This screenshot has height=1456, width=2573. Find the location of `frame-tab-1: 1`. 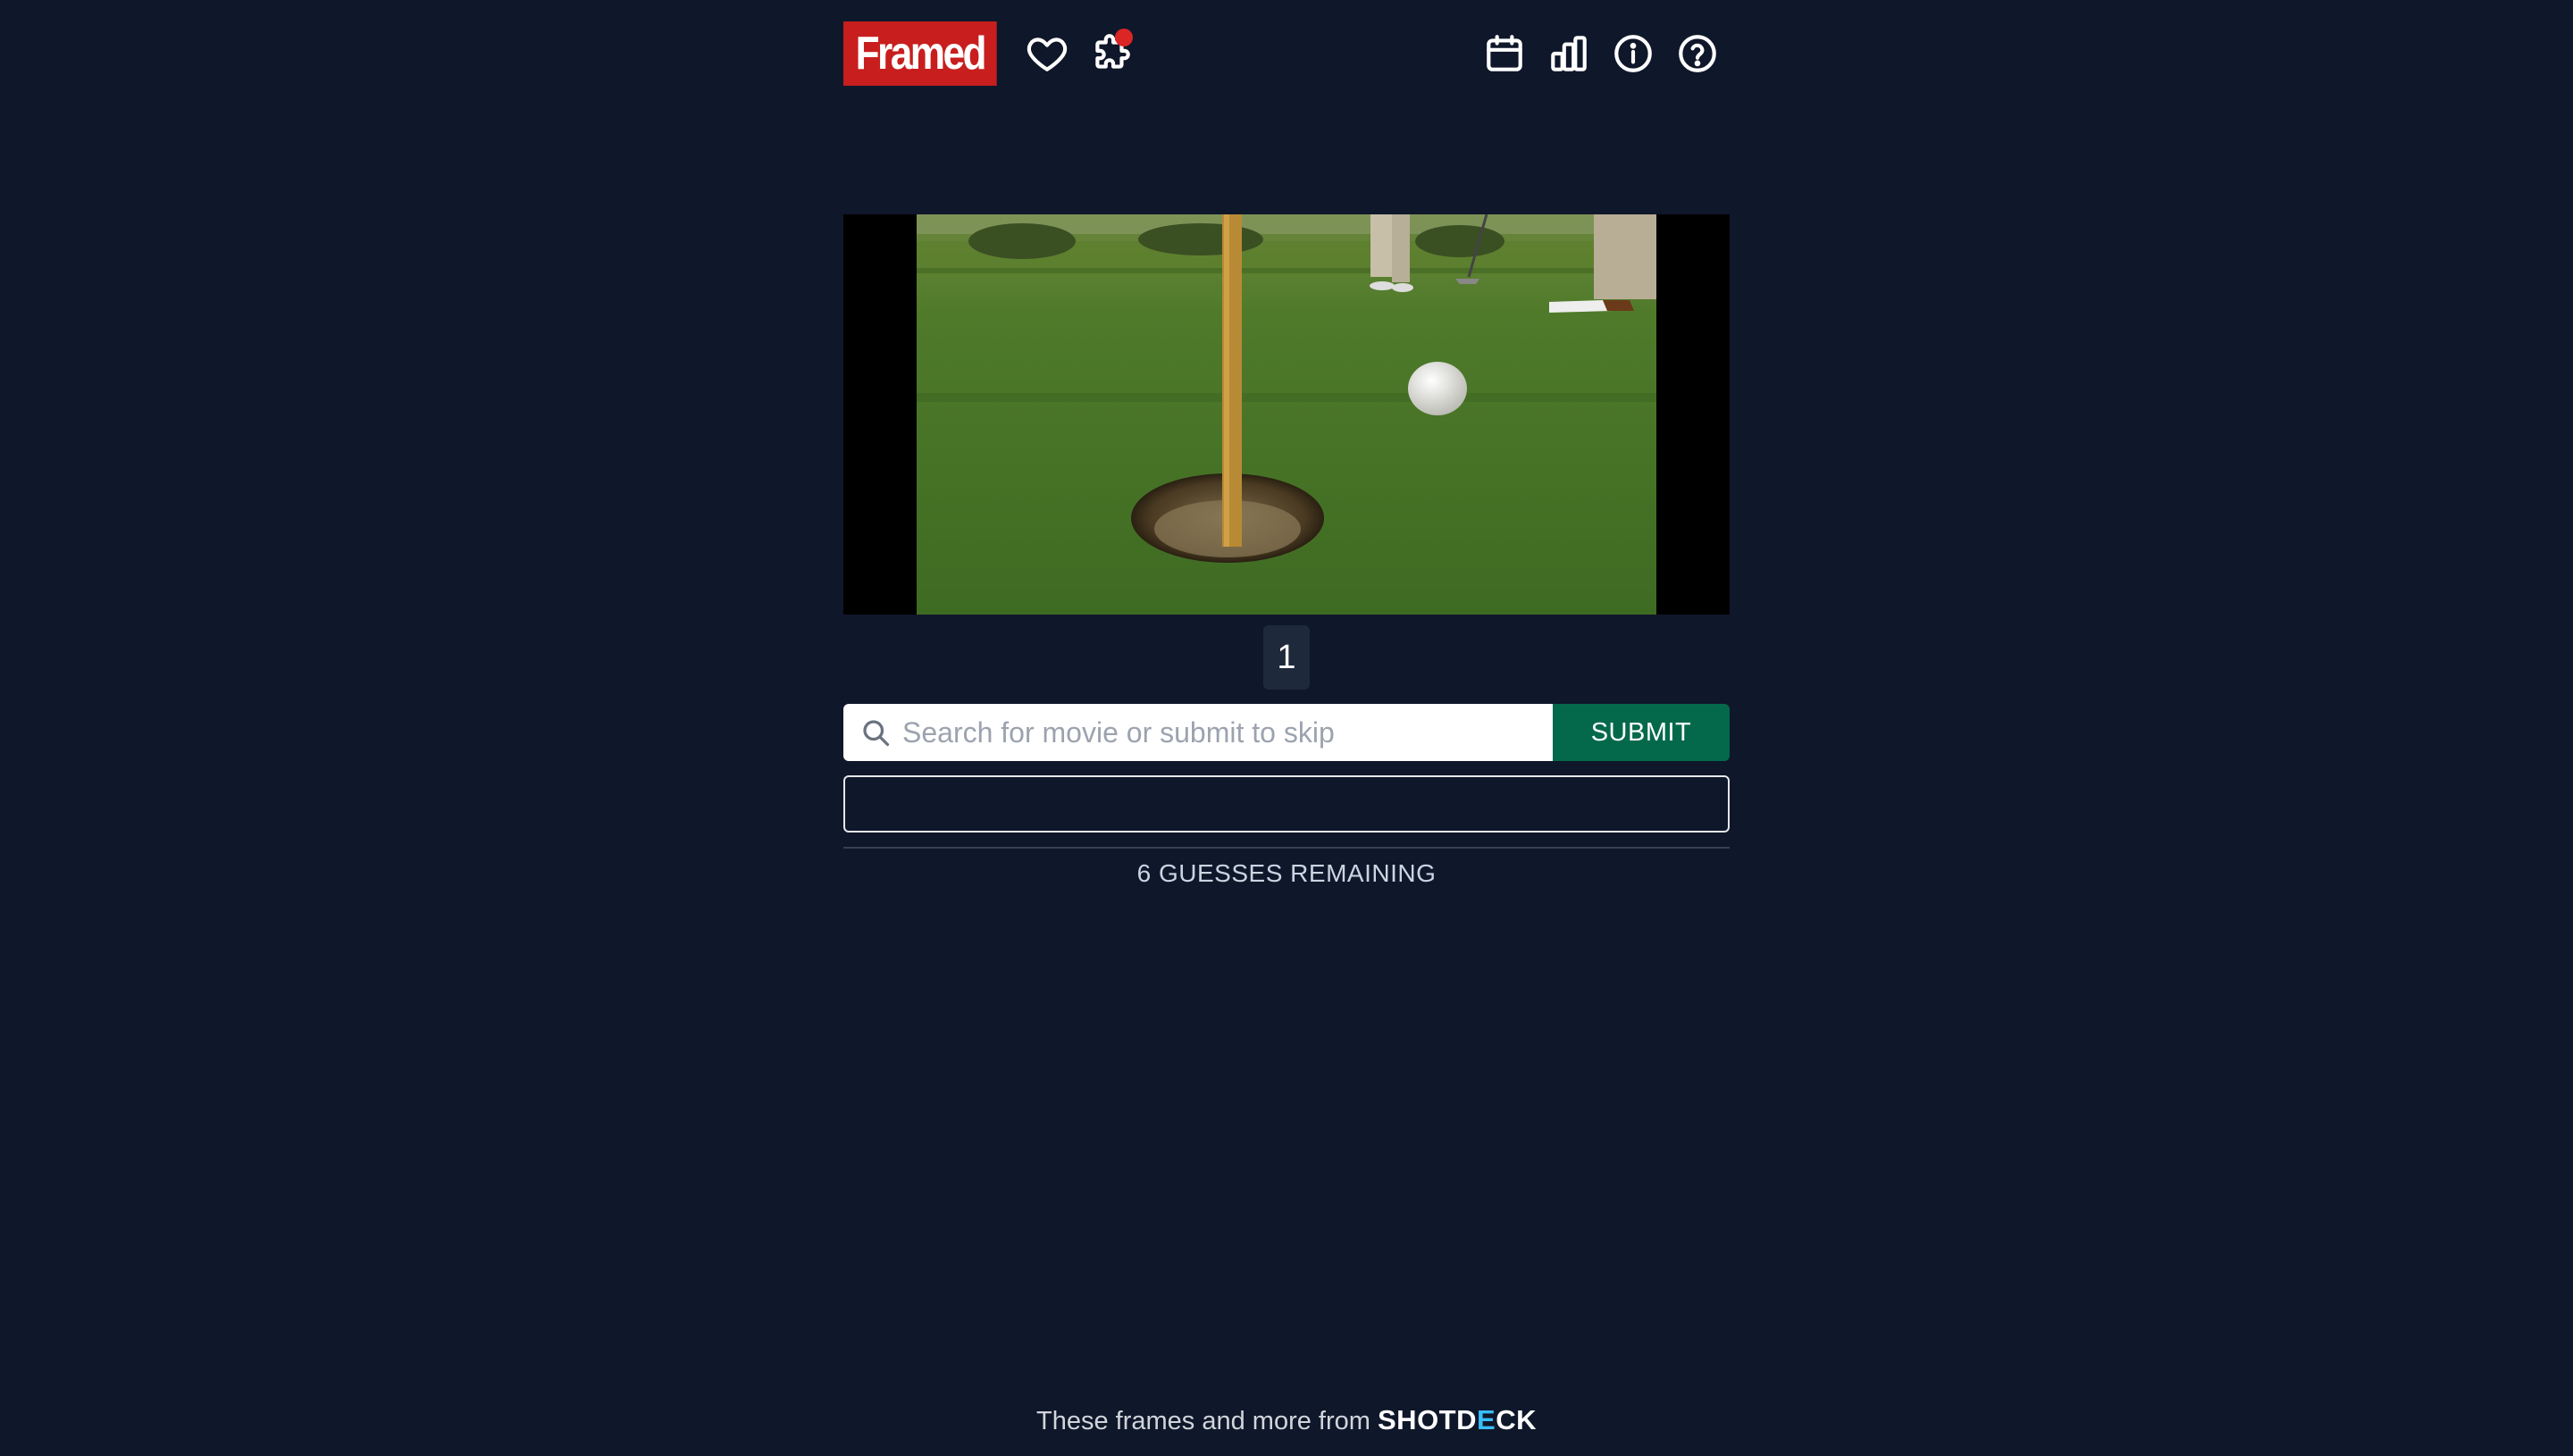

frame-tab-1: 1 is located at coordinates (1286, 657).